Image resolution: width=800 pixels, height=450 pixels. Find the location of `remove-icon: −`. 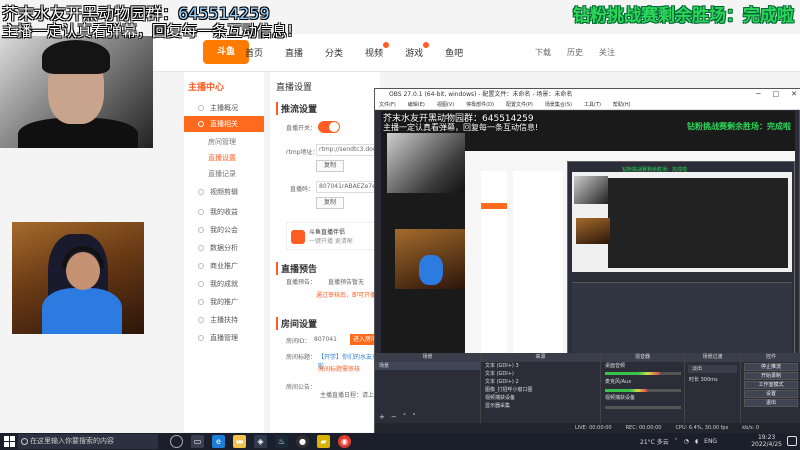

remove-icon: − is located at coordinates (394, 417).